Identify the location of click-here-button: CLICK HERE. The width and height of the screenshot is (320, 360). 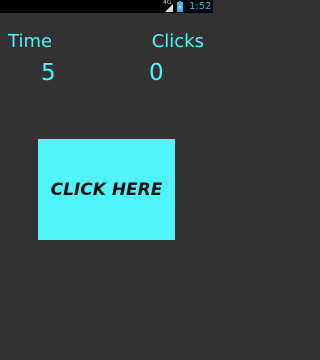
(106, 189).